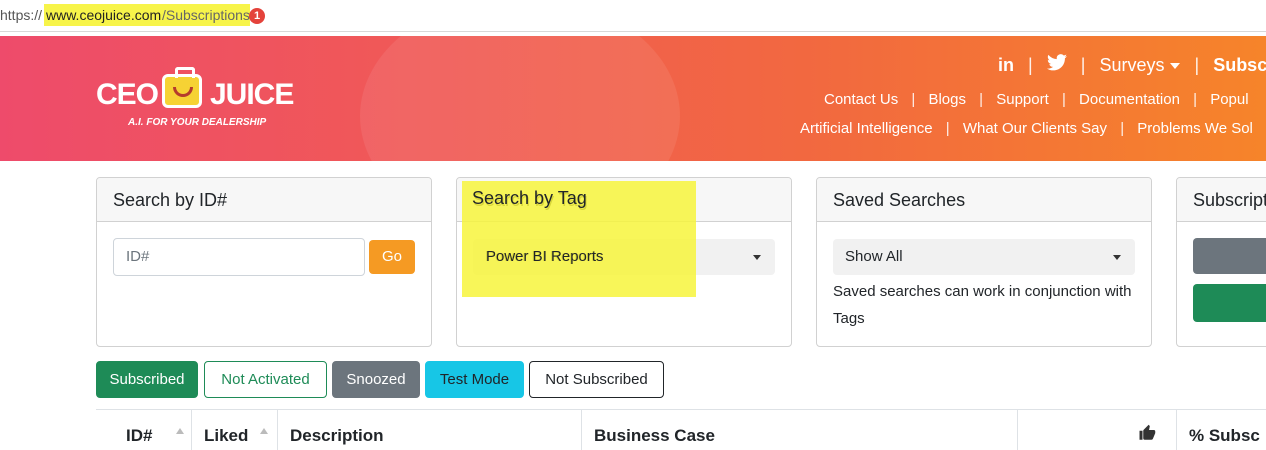 The image size is (1266, 450). Describe the element at coordinates (545, 256) in the screenshot. I see `tag-select-value-overlay: Power BI Reports` at that location.